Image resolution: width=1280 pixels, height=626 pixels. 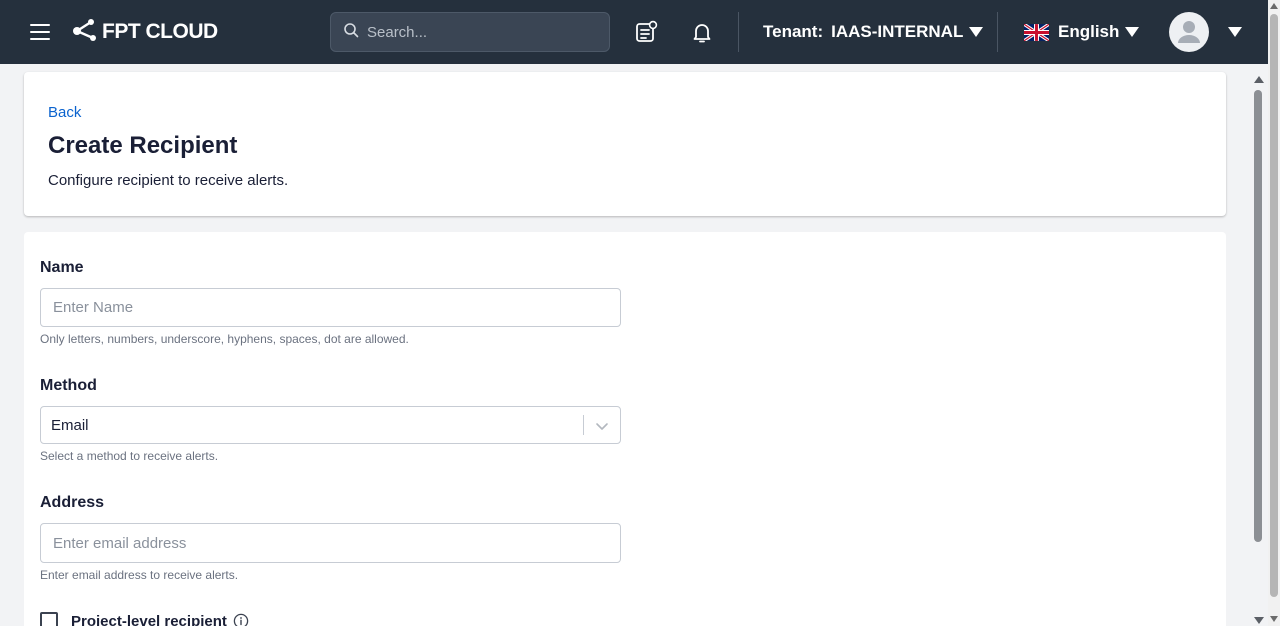 What do you see at coordinates (1274, 6) in the screenshot?
I see `page-scroll-up-arrow-icon` at bounding box center [1274, 6].